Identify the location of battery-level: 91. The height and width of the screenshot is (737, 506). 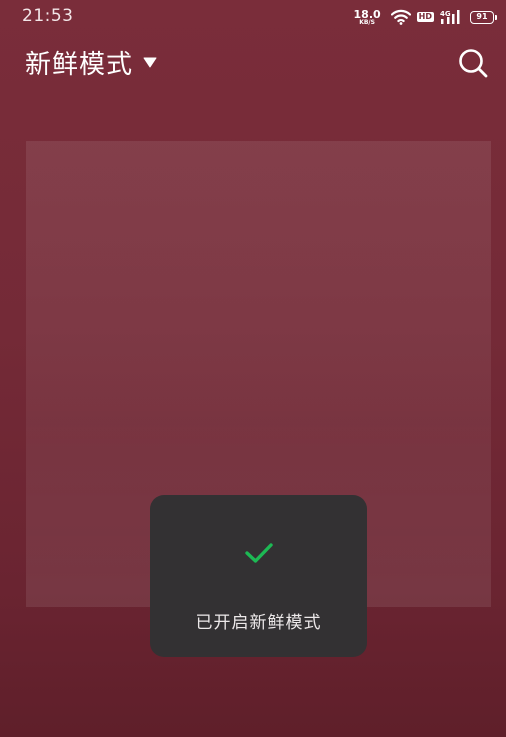
(482, 16).